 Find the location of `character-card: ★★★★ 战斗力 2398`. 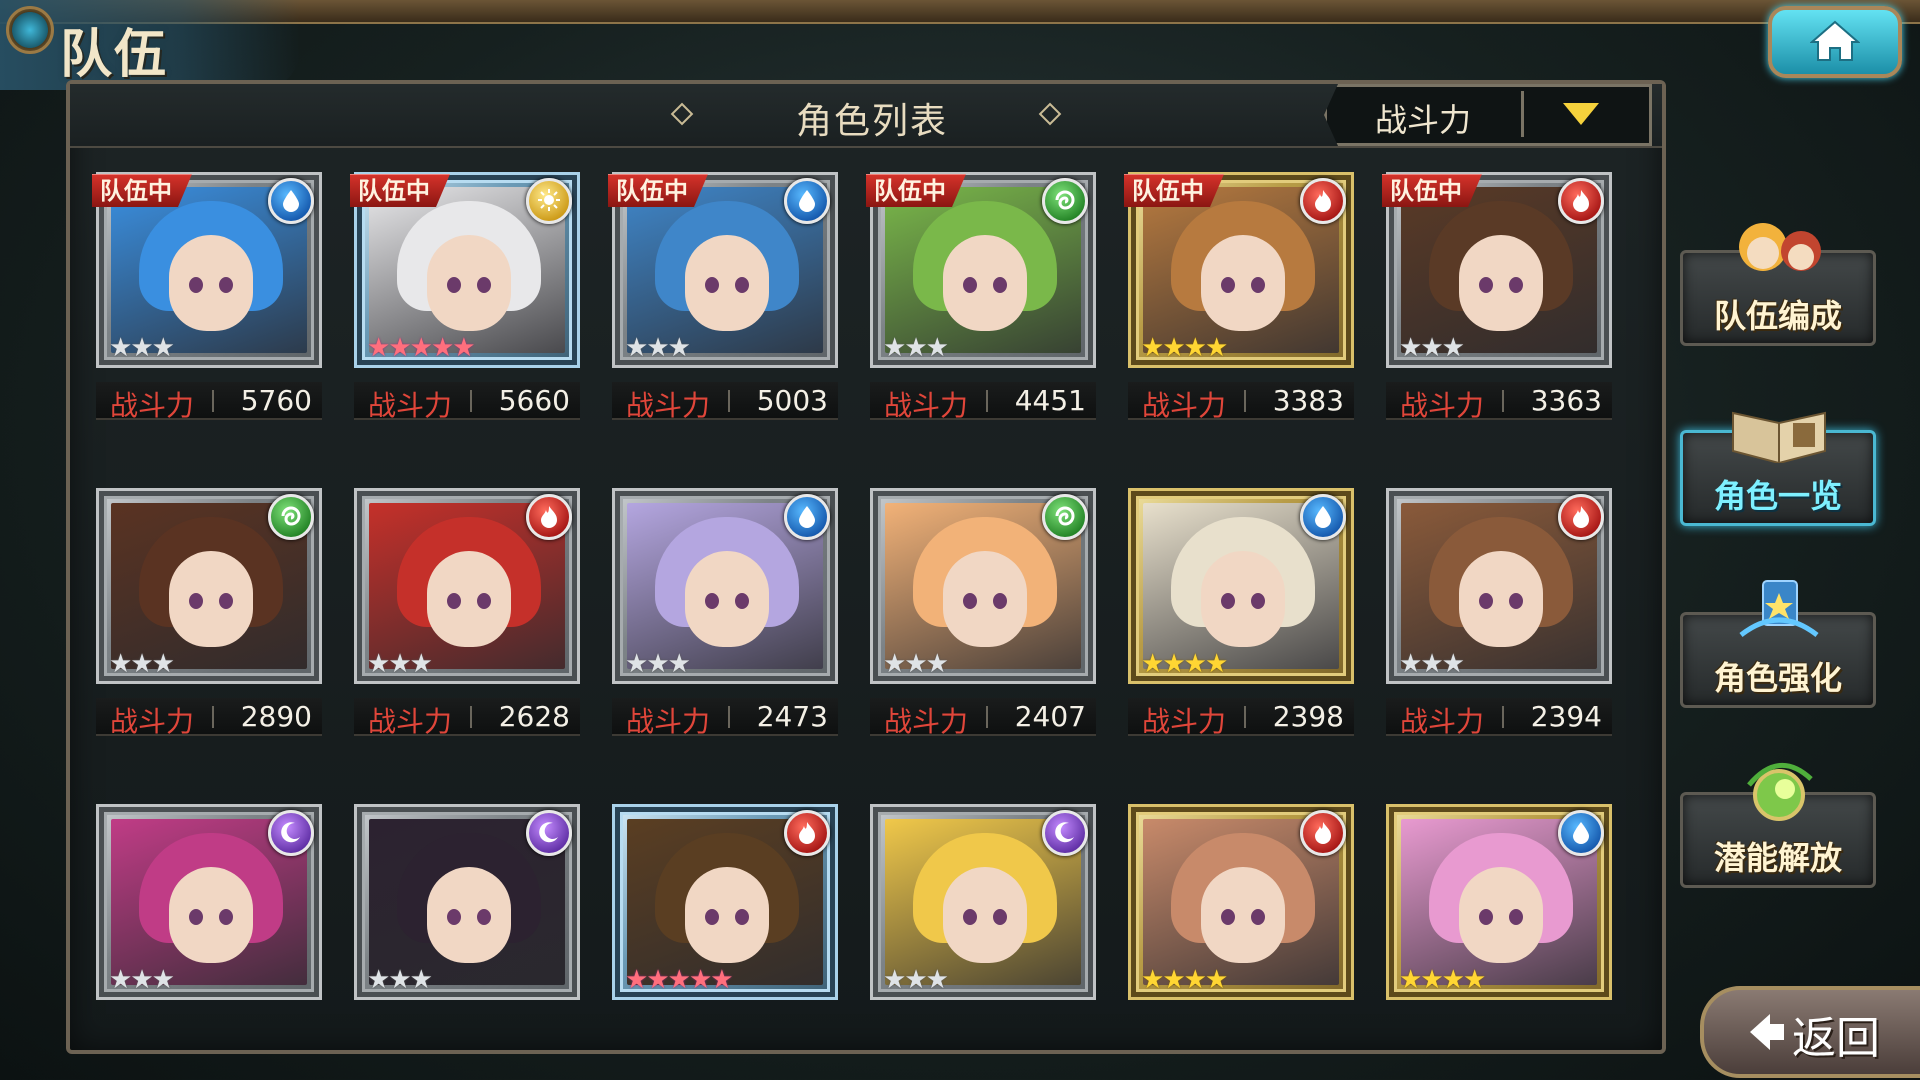

character-card: ★★★★ 战斗力 2398 is located at coordinates (1241, 613).